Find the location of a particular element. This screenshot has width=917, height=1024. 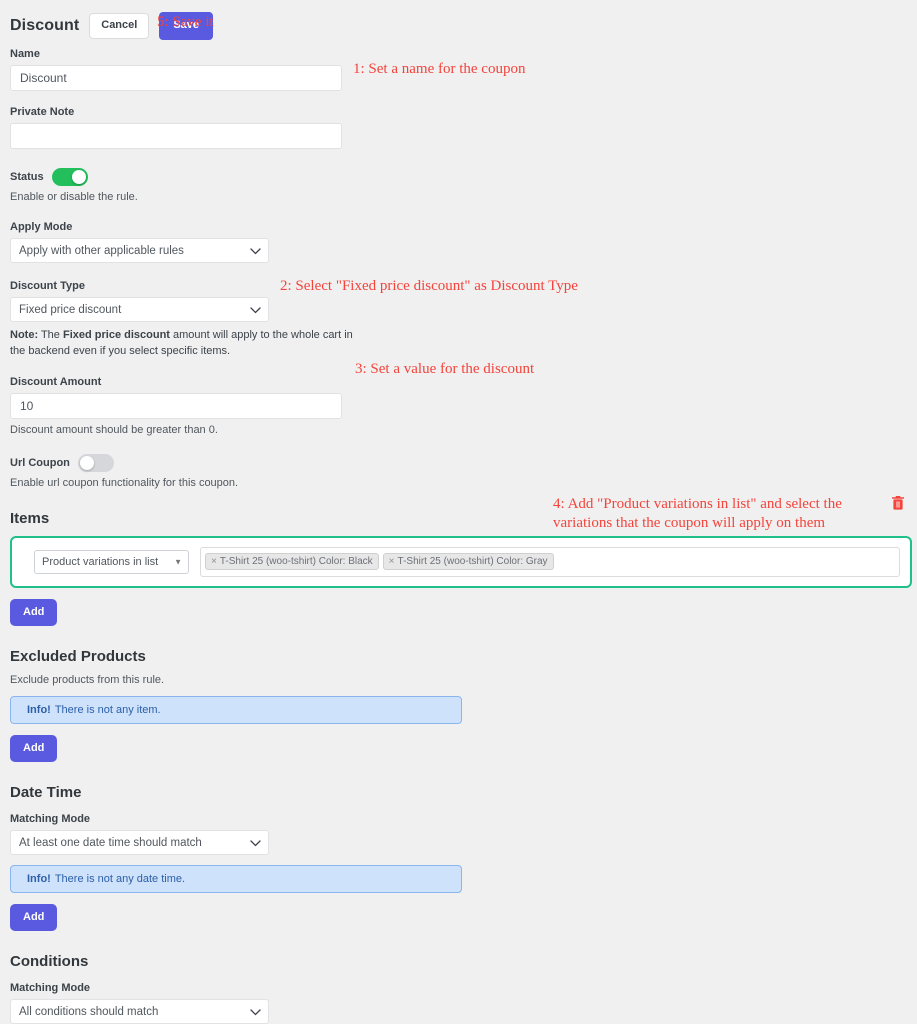

status-row: Status is located at coordinates (458, 177).